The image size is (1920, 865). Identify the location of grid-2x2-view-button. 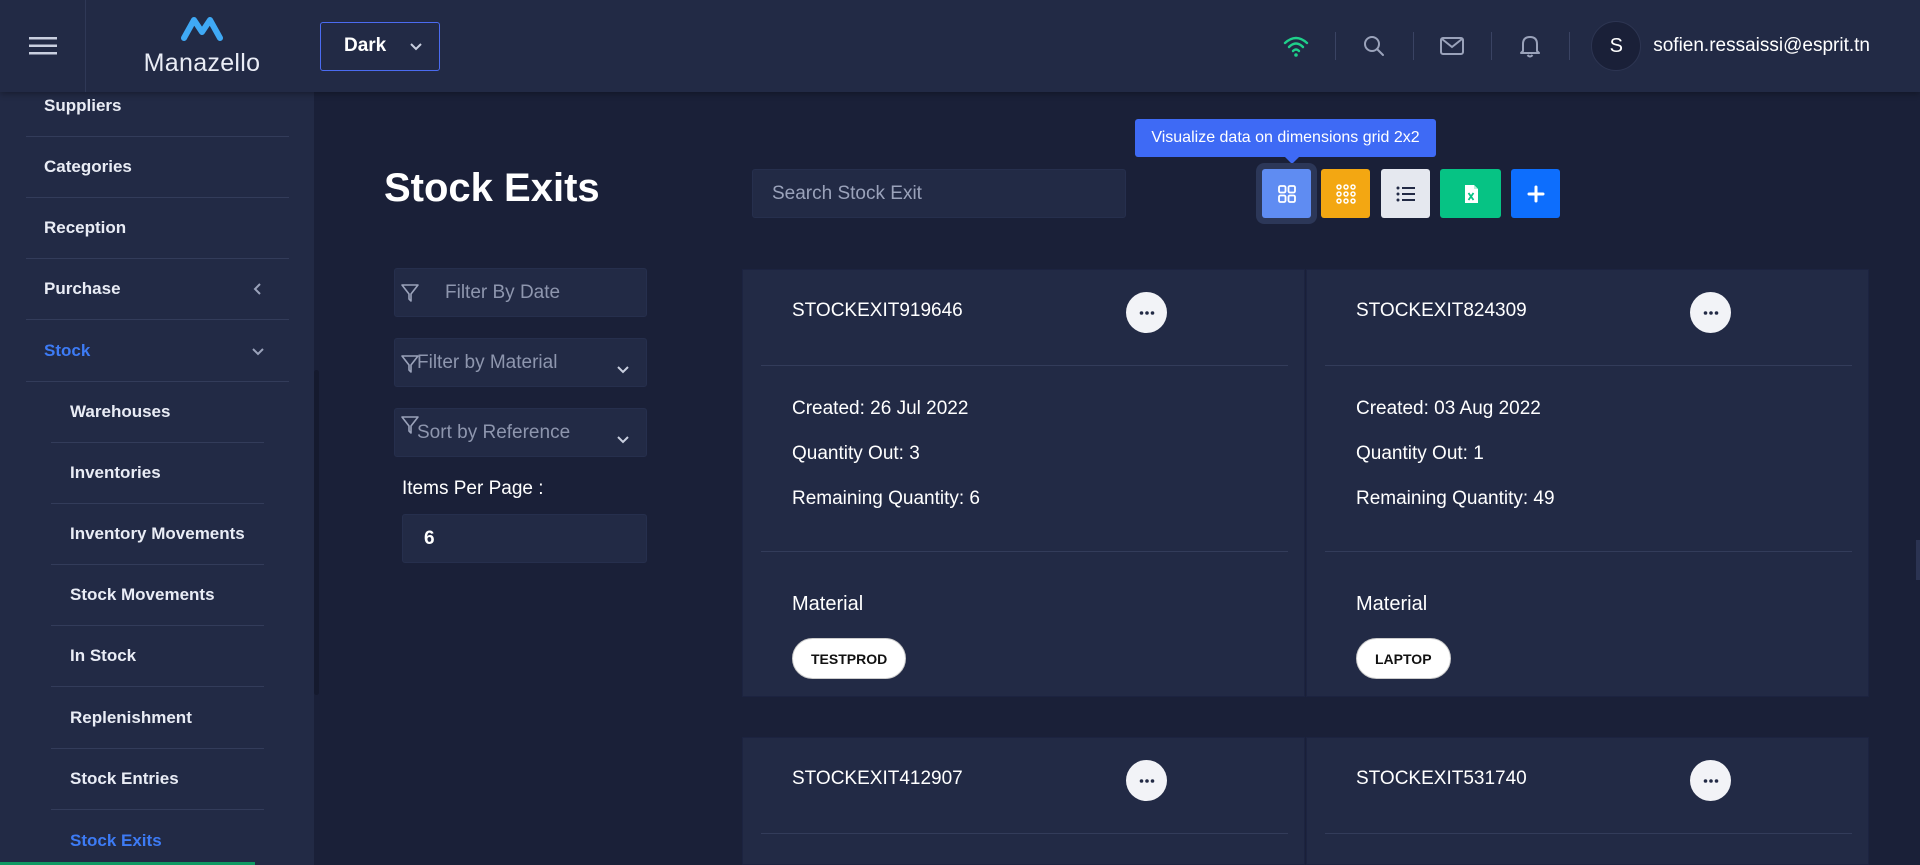
(1286, 193).